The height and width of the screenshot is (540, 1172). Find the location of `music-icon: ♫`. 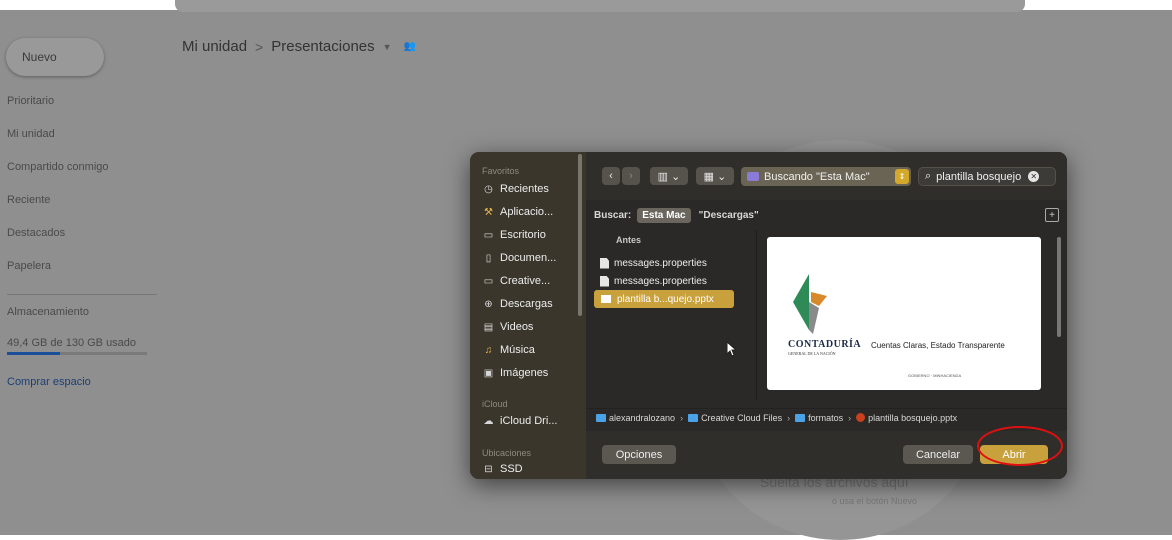

music-icon: ♫ is located at coordinates (488, 350).